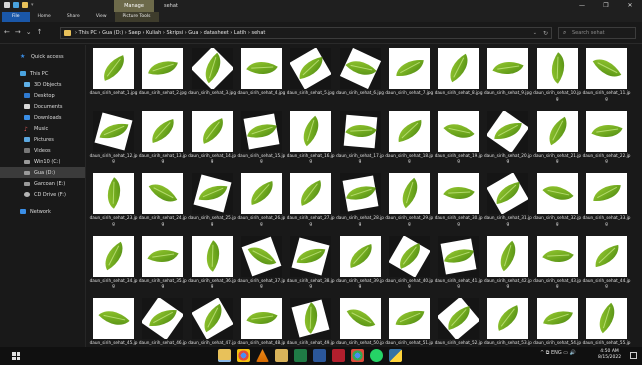 Image resolution: width=642 pixels, height=365 pixels. What do you see at coordinates (633, 355) in the screenshot?
I see `notification-icon` at bounding box center [633, 355].